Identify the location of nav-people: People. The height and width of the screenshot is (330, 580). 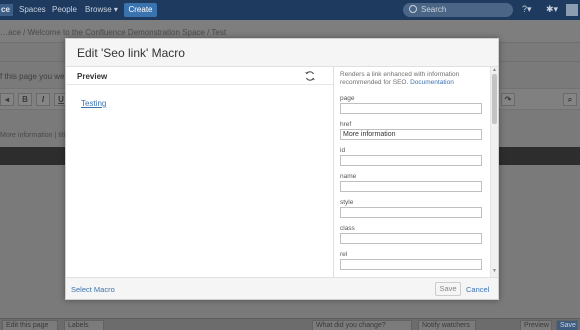
(64, 9).